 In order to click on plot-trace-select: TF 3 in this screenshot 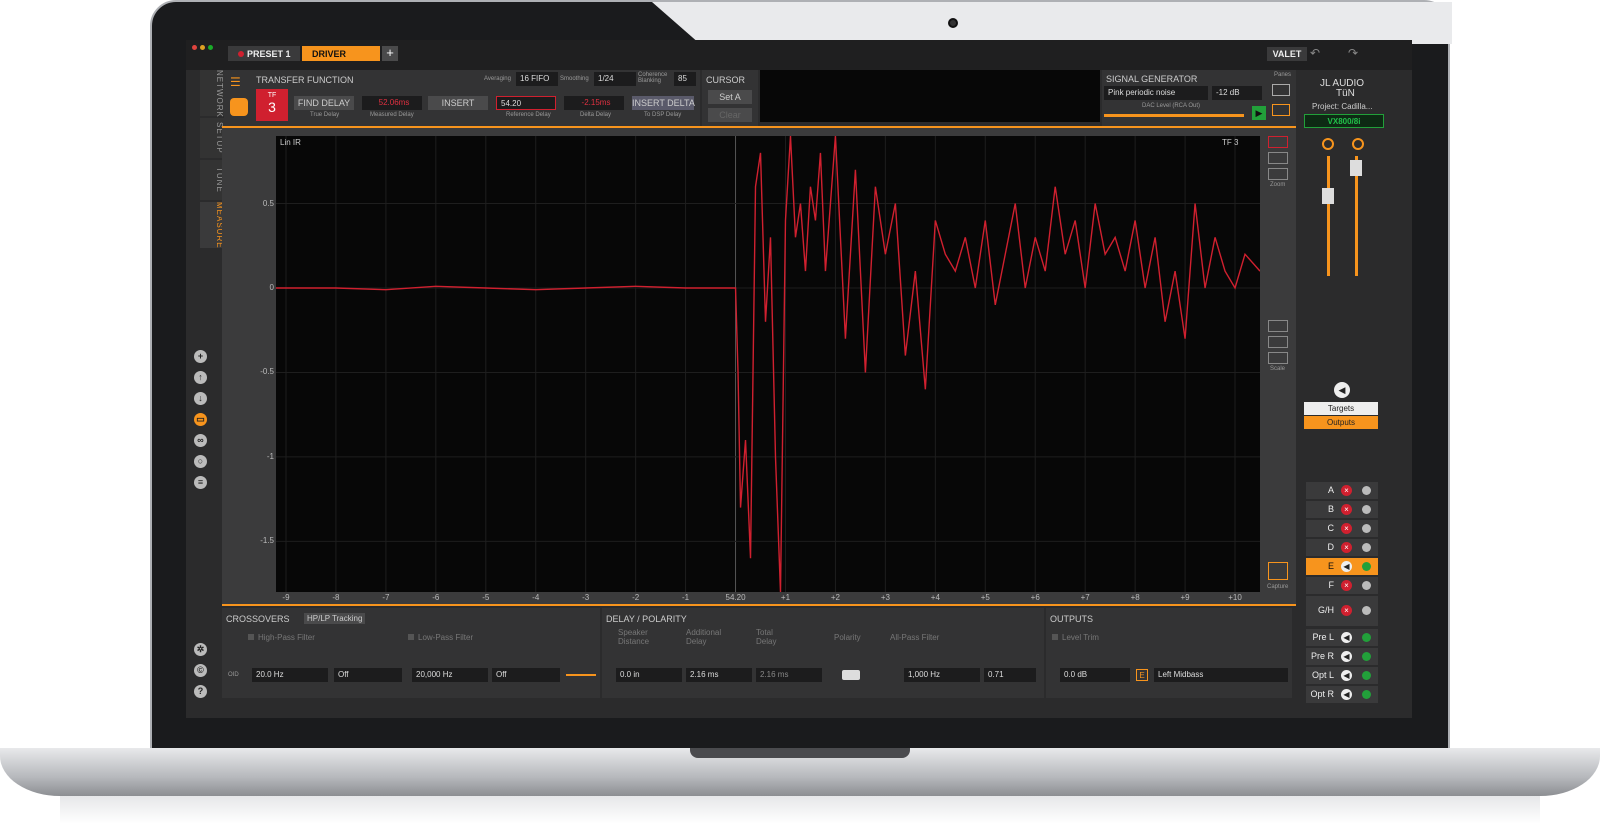, I will do `click(1230, 142)`.